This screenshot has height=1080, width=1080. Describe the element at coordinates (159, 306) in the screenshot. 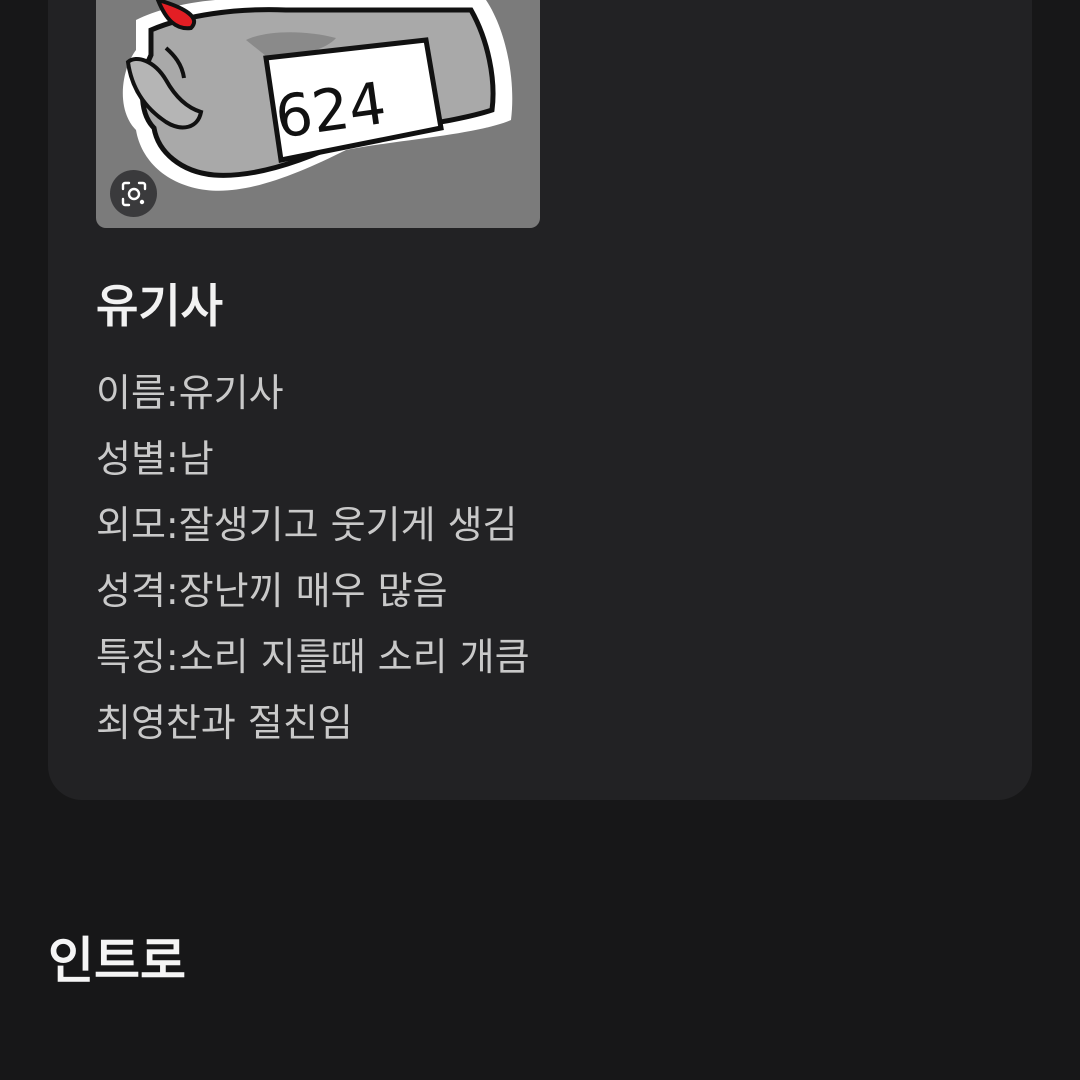

I see `character-name: 유기사` at that location.